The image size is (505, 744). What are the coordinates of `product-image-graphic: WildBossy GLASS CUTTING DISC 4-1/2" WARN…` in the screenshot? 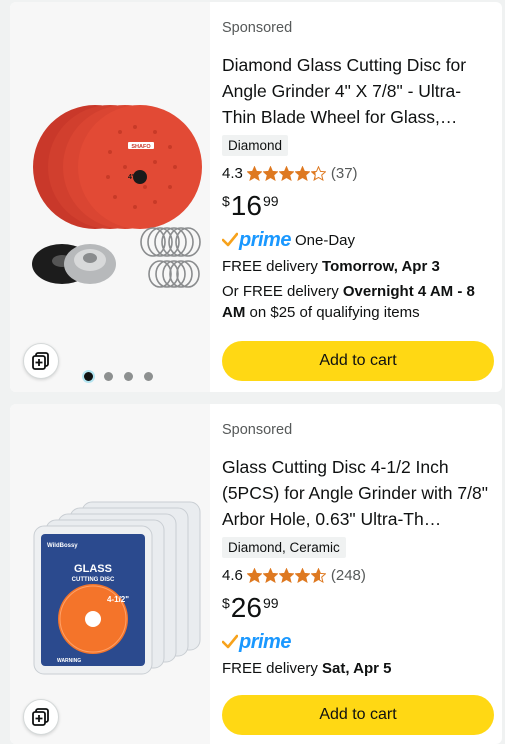 It's located at (117, 588).